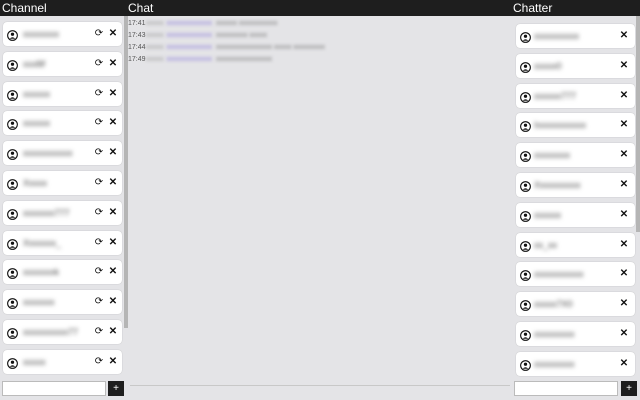 This screenshot has width=640, height=400. I want to click on chatter-name: Ixxxxxxxxxxx, so click(560, 125).